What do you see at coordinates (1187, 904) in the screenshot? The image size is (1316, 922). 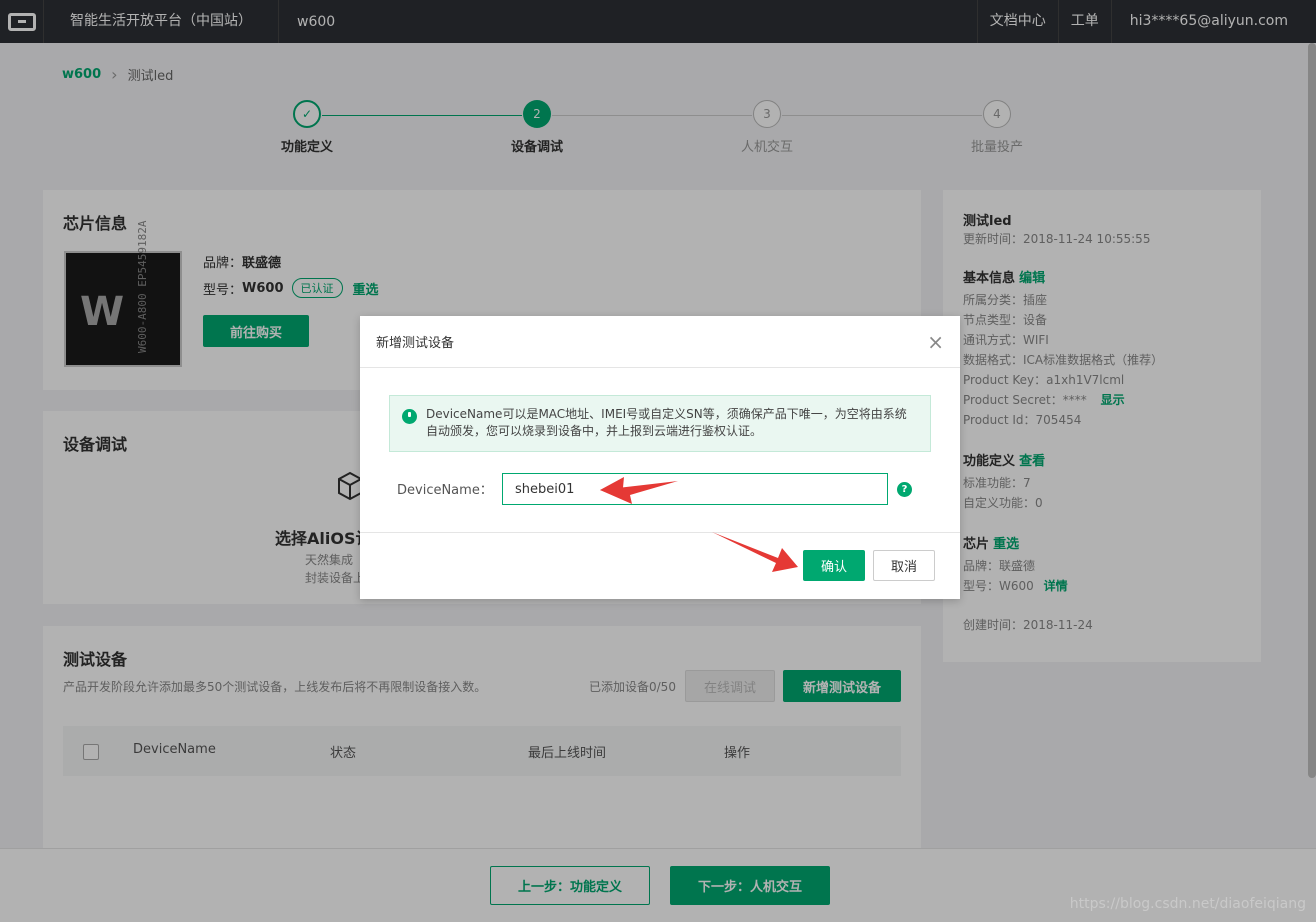 I see `watermark: https://blog.csdn.net/diaofeiqiang` at bounding box center [1187, 904].